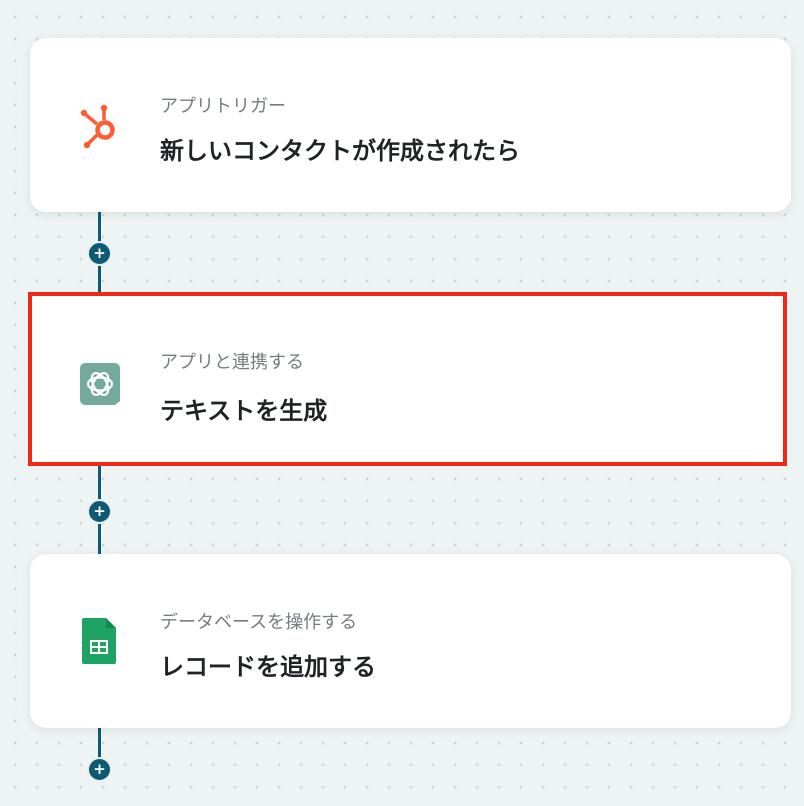  Describe the element at coordinates (100, 384) in the screenshot. I see `chatgpt-icon` at that location.